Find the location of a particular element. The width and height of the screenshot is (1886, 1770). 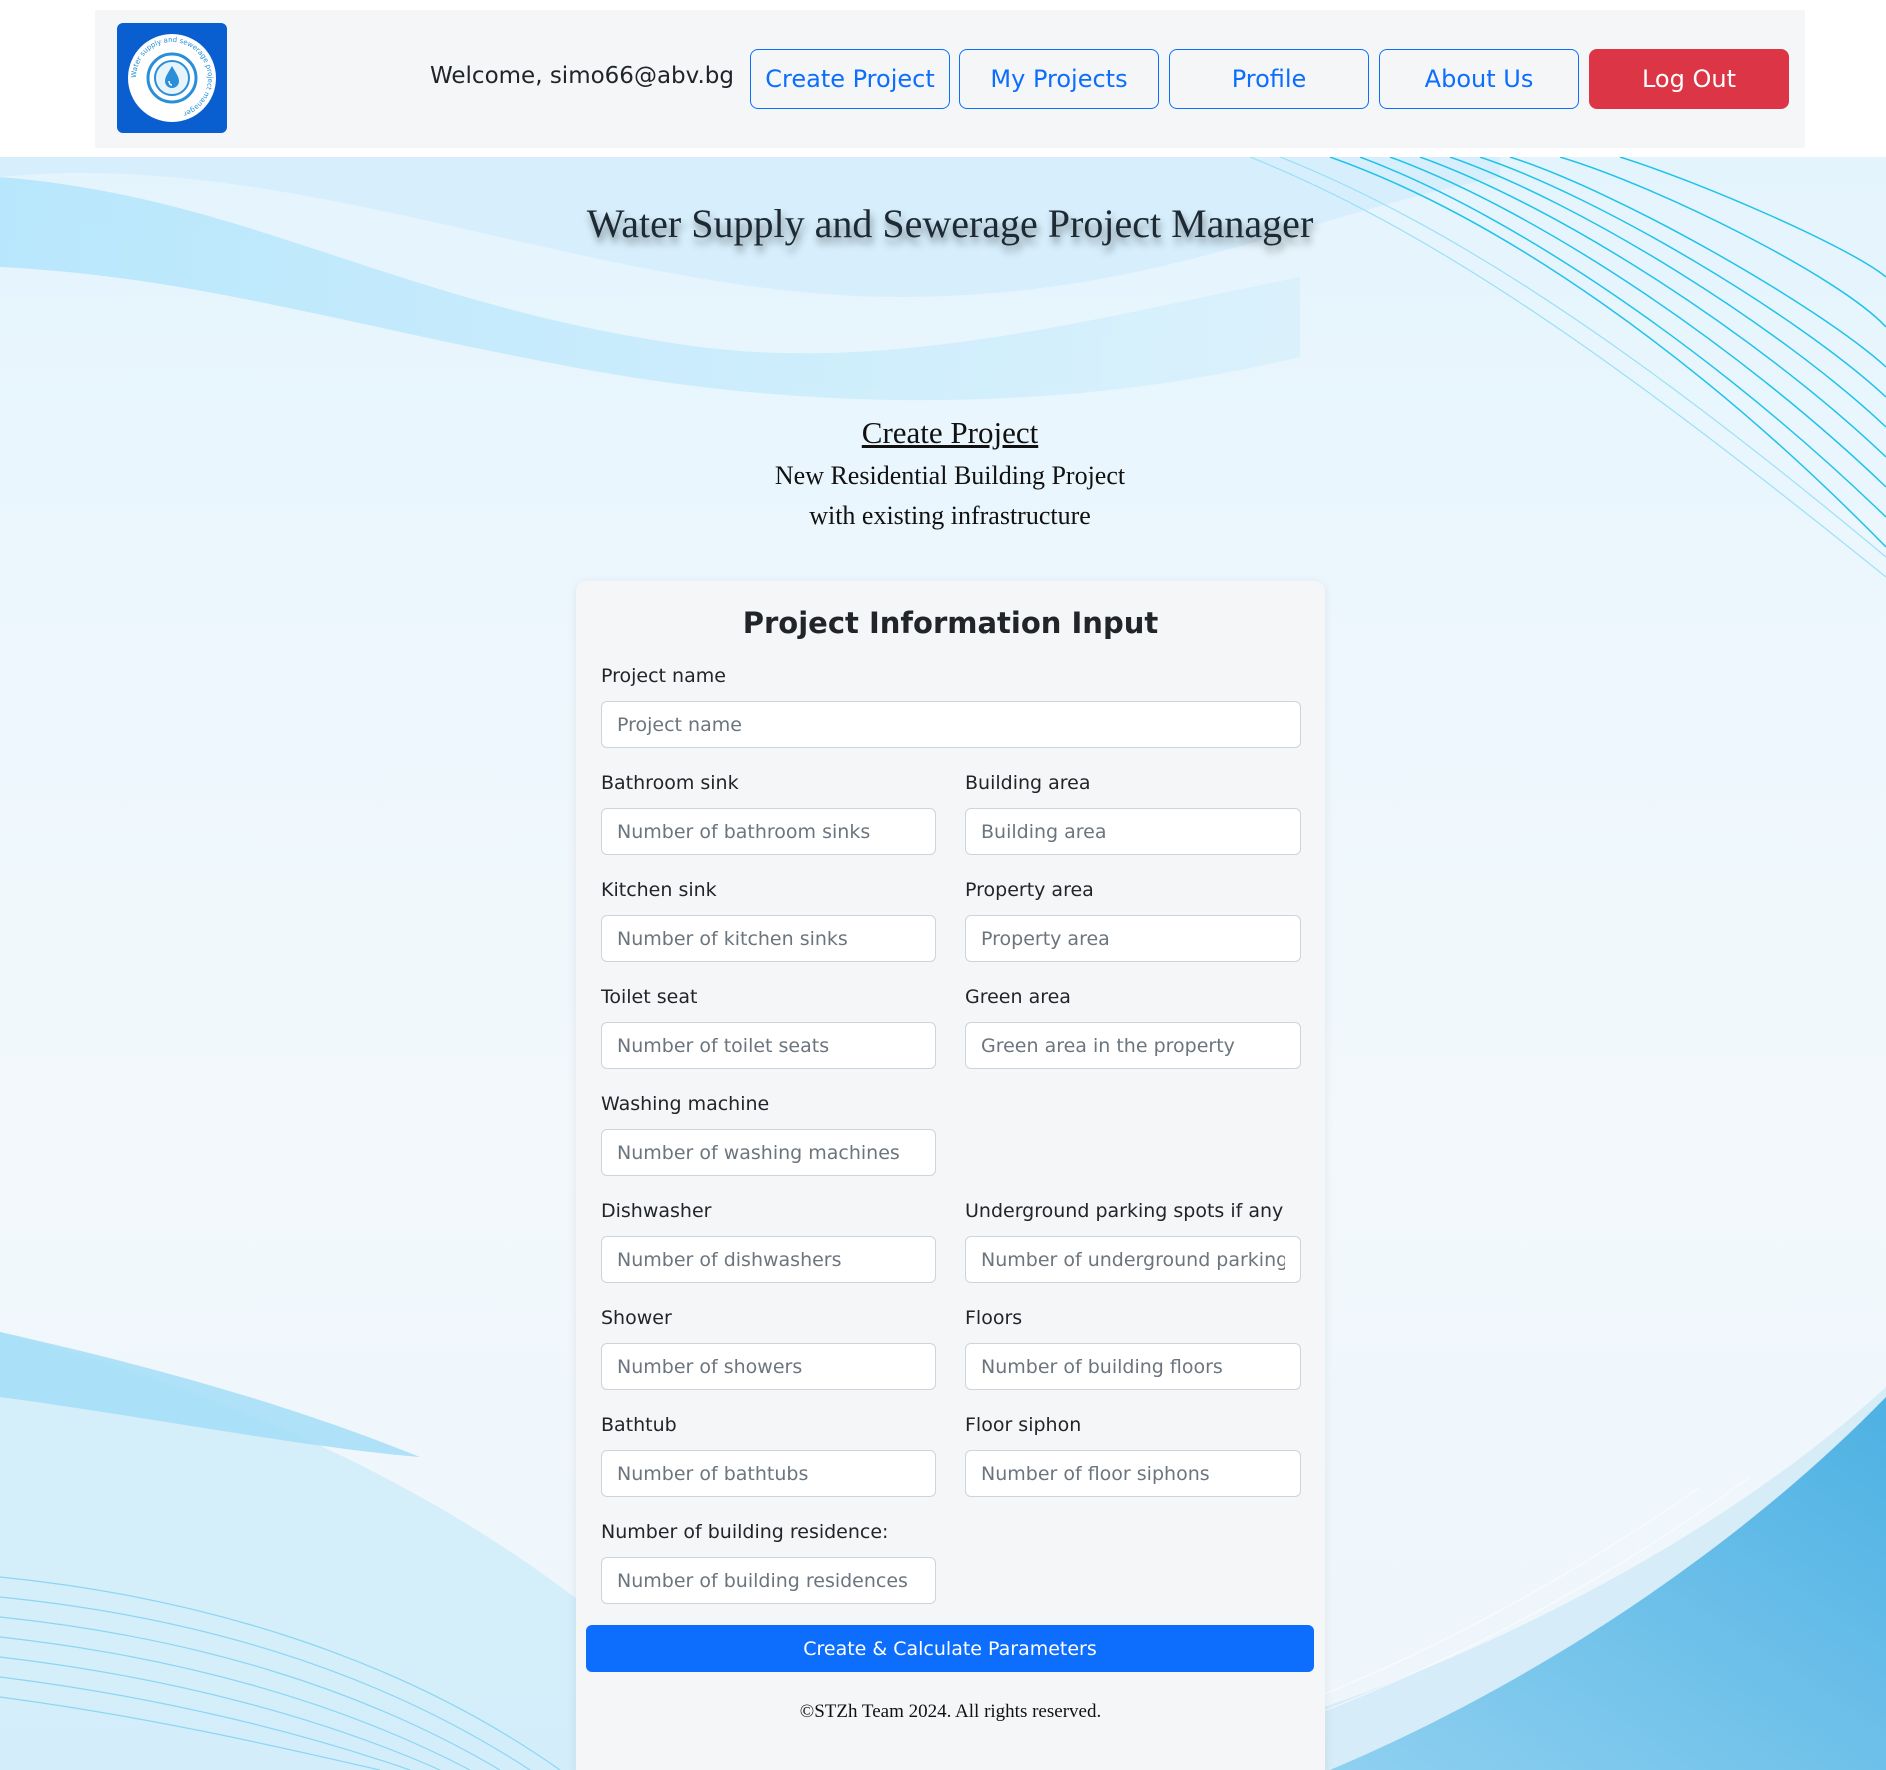

residences-input is located at coordinates (768, 1580).